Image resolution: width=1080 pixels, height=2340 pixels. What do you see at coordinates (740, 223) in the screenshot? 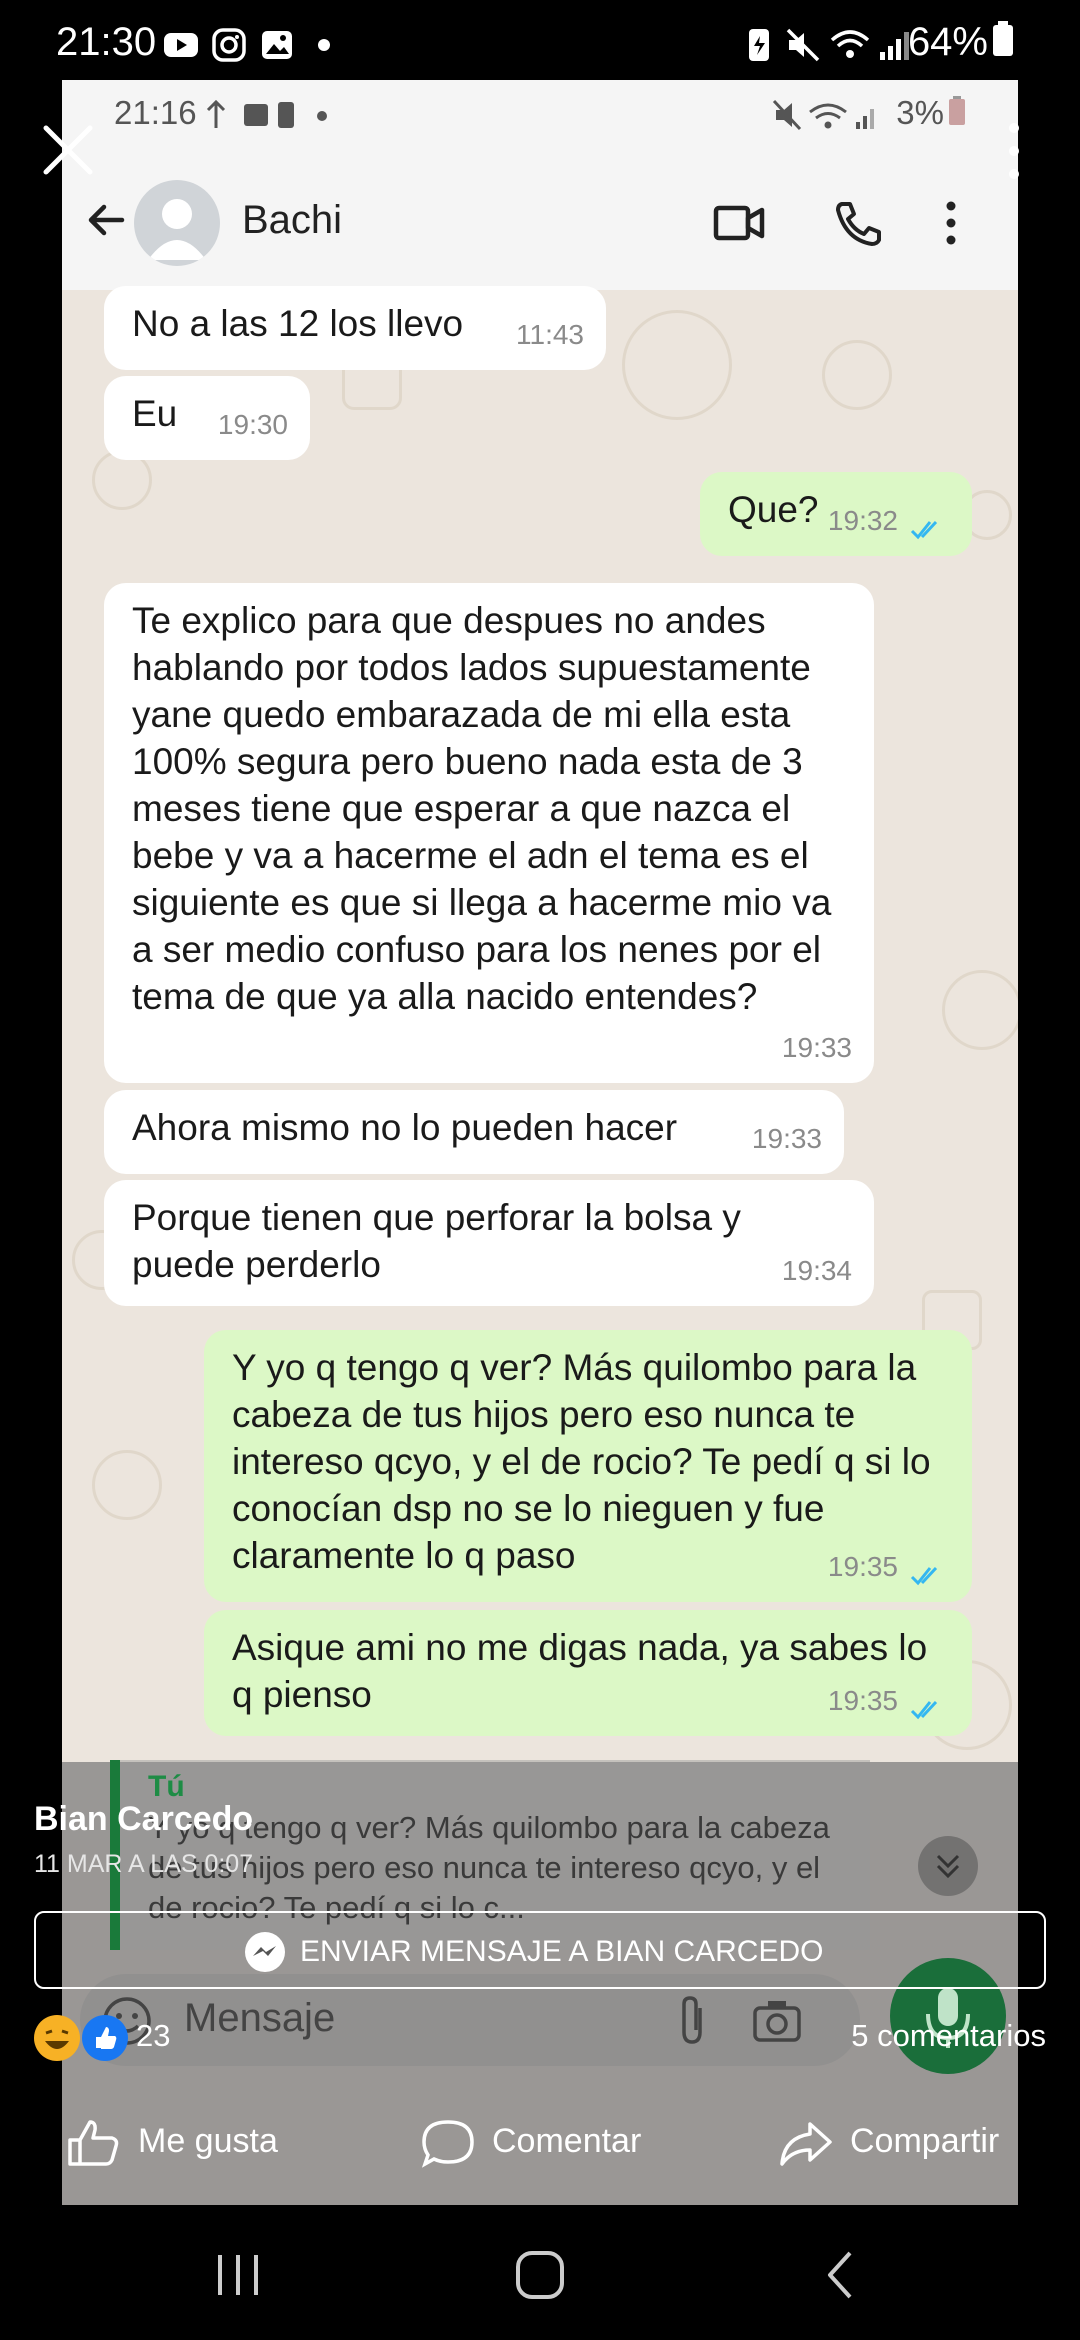
I see `video-call-icon` at bounding box center [740, 223].